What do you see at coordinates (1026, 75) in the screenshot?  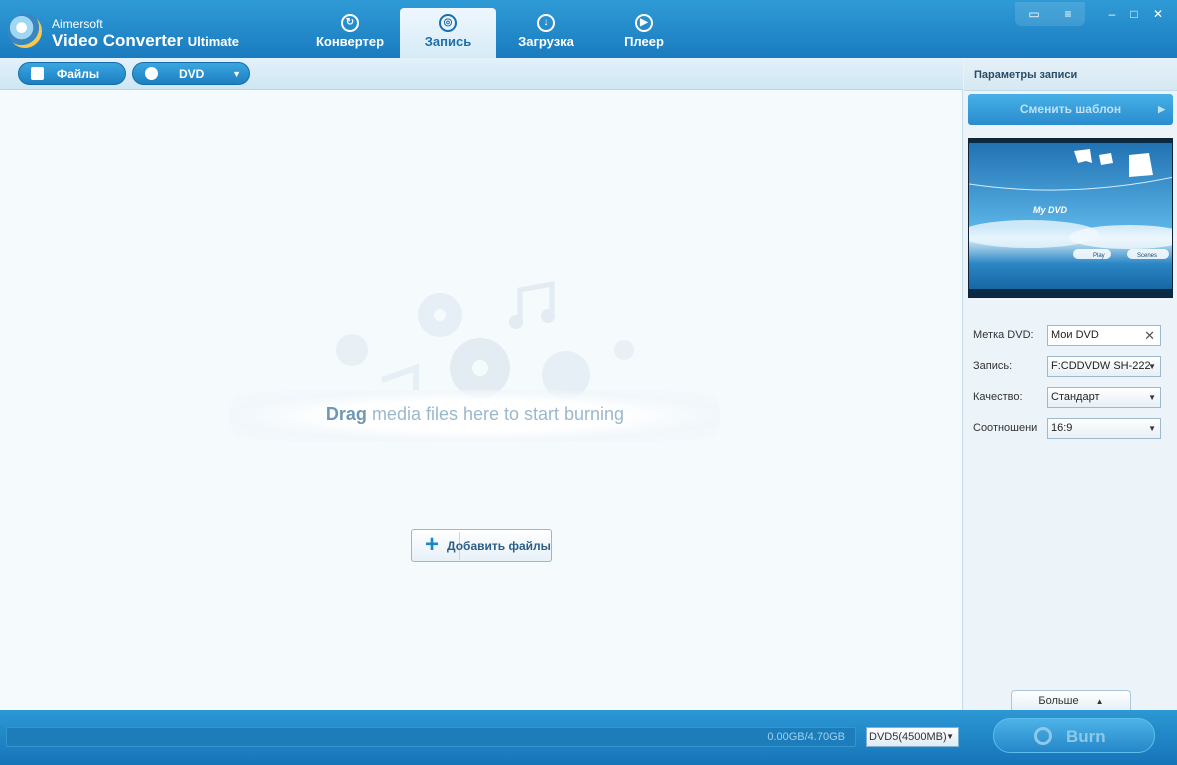 I see `settings-title: Параметры записи` at bounding box center [1026, 75].